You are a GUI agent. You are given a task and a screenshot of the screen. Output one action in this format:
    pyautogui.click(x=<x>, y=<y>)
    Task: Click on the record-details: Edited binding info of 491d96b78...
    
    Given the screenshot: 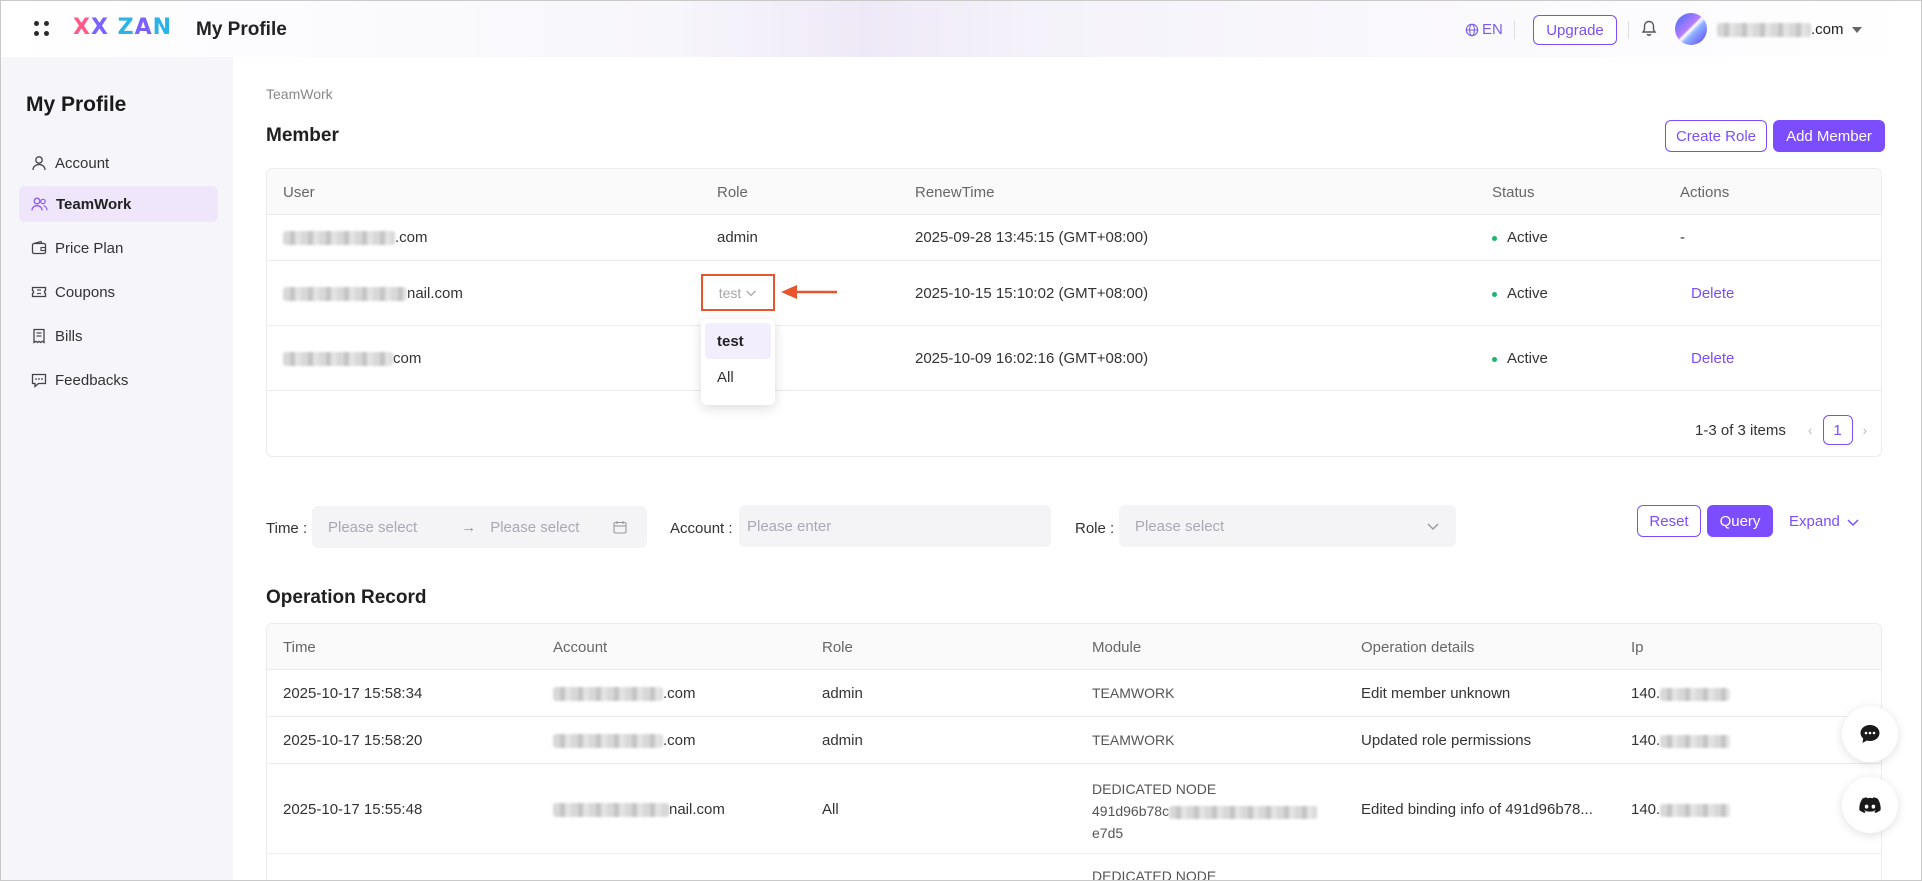 What is the action you would take?
    pyautogui.click(x=1477, y=809)
    